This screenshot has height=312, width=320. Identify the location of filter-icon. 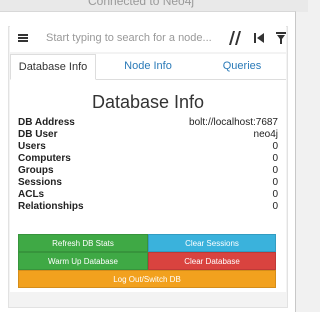
(281, 38).